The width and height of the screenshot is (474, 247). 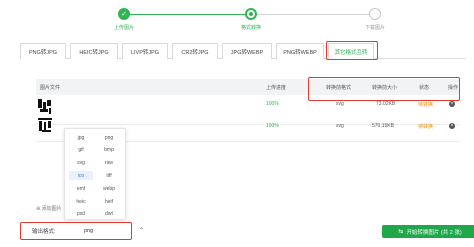 What do you see at coordinates (81, 201) in the screenshot?
I see `format-option: heic` at bounding box center [81, 201].